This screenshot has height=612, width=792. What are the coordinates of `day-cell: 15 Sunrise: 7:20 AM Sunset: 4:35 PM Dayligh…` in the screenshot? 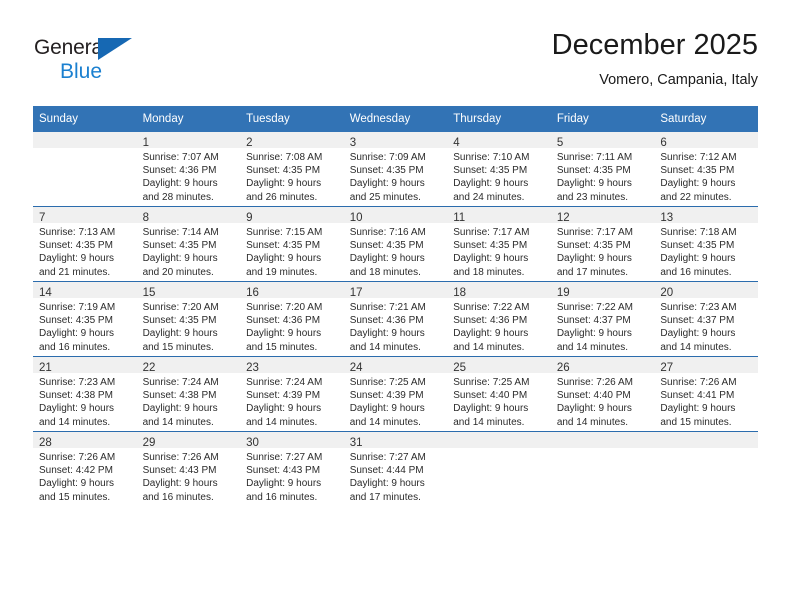 It's located at (188, 319).